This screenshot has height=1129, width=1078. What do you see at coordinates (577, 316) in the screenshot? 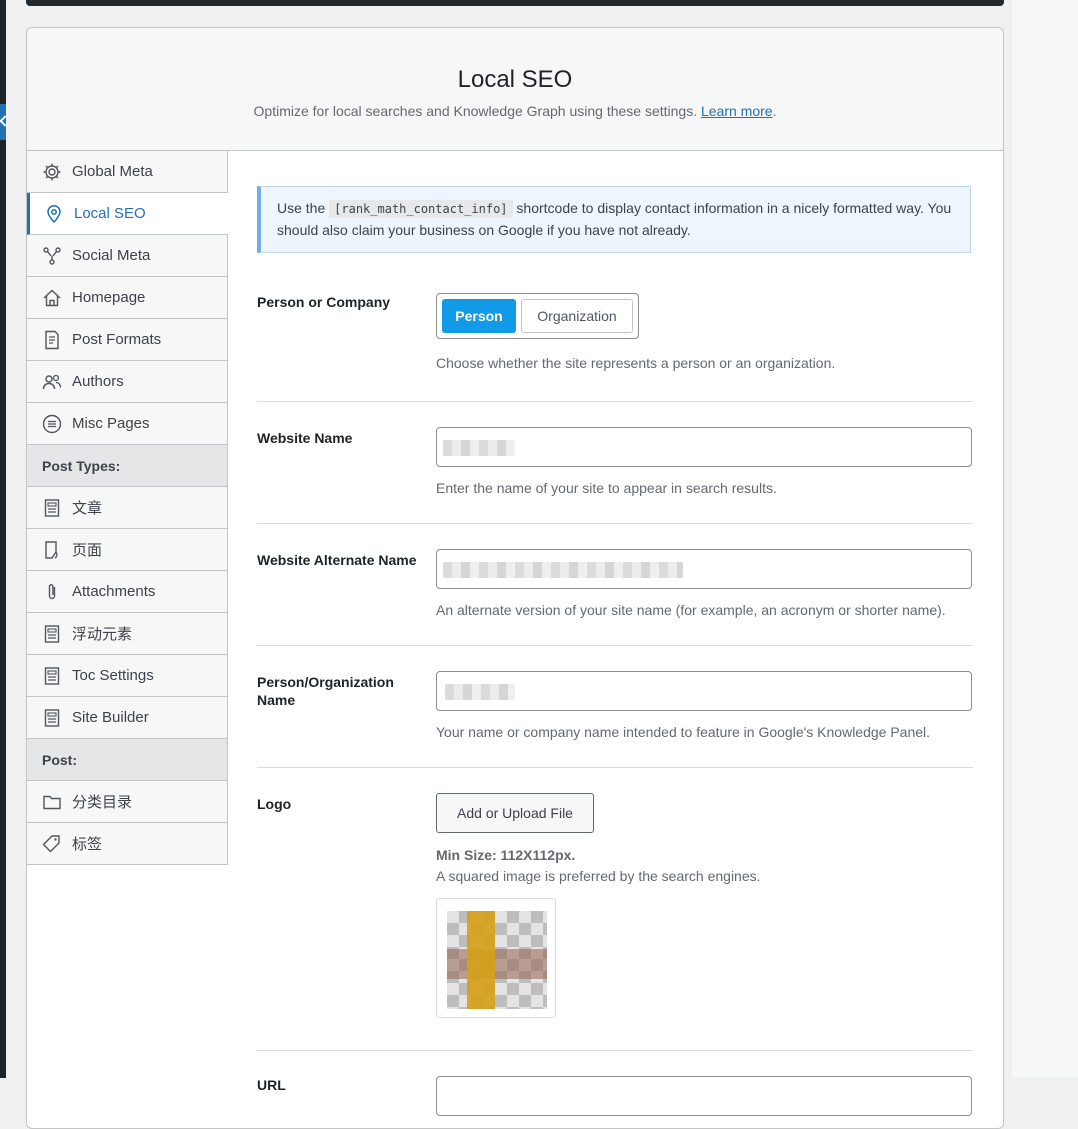
I see `organization-button: Organization` at bounding box center [577, 316].